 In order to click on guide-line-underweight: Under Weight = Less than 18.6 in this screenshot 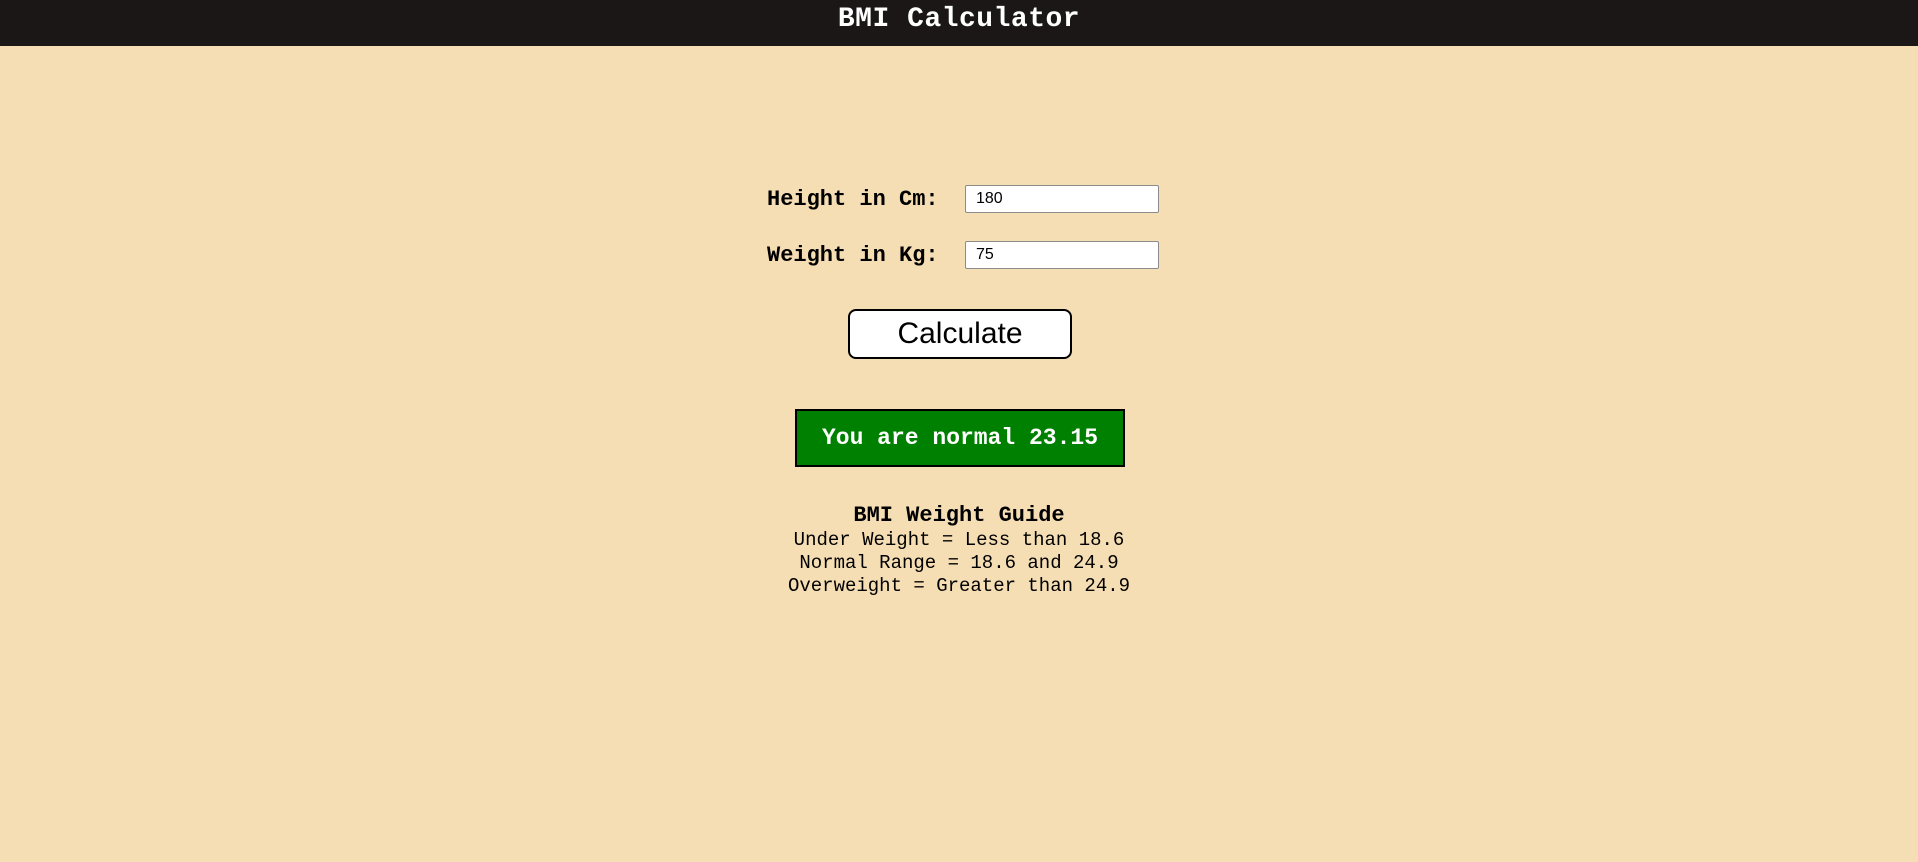, I will do `click(959, 540)`.